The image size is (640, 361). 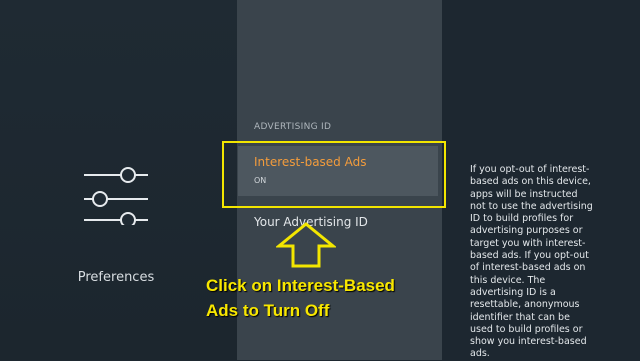 I want to click on annotation-line-1: Click on Interest-Based, so click(x=300, y=285).